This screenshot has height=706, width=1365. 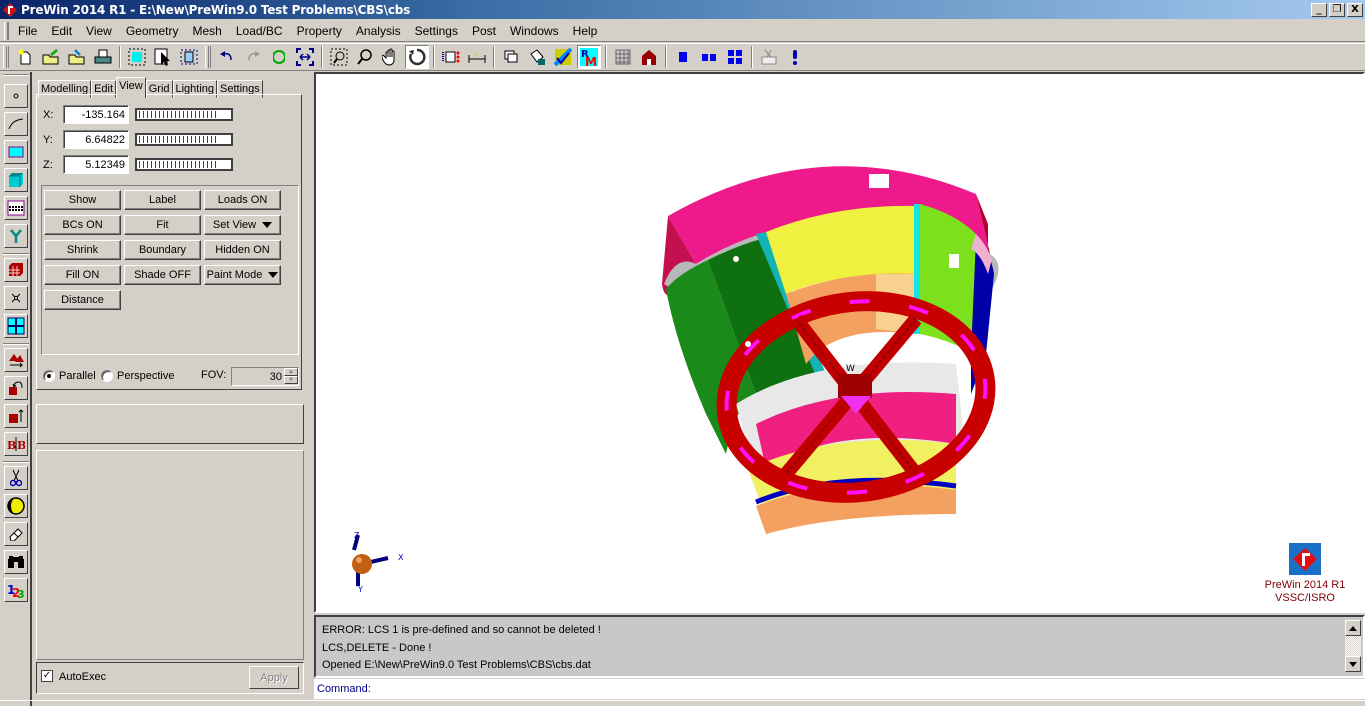 What do you see at coordinates (103, 57) in the screenshot?
I see `print-icon` at bounding box center [103, 57].